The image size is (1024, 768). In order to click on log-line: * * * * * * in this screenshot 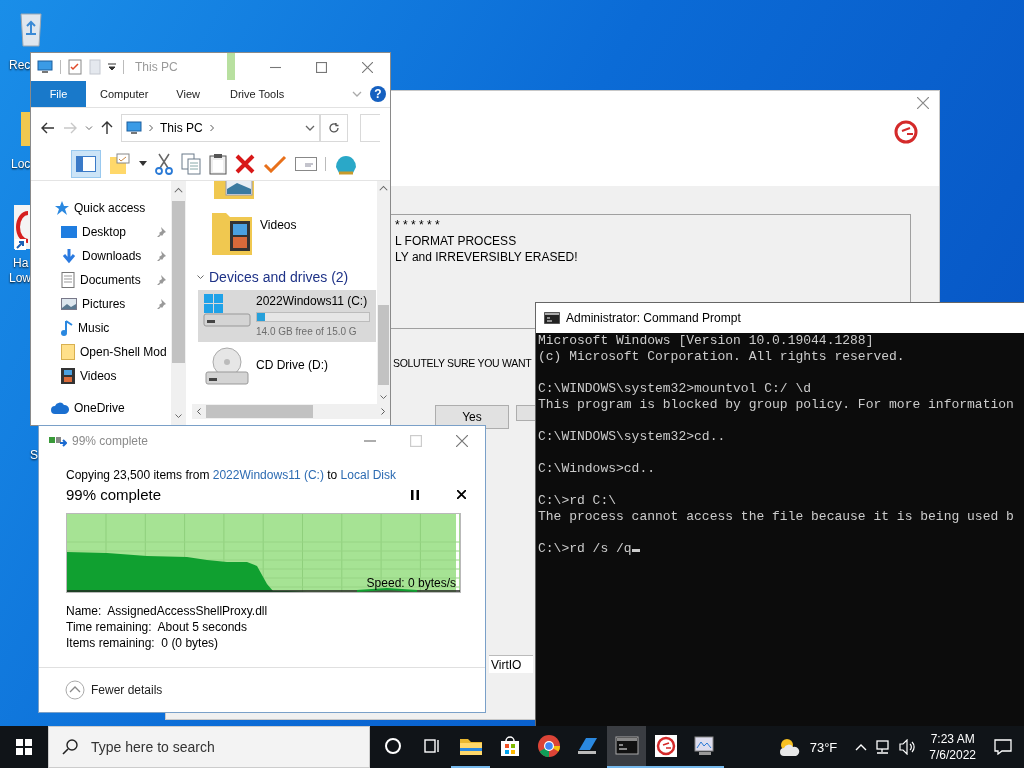, I will do `click(418, 225)`.